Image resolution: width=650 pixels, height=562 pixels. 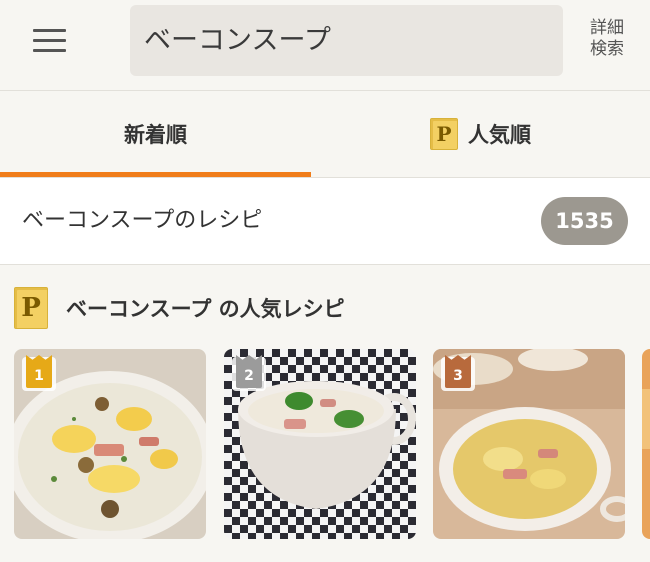 I want to click on hamburger-icon, so click(x=49, y=40).